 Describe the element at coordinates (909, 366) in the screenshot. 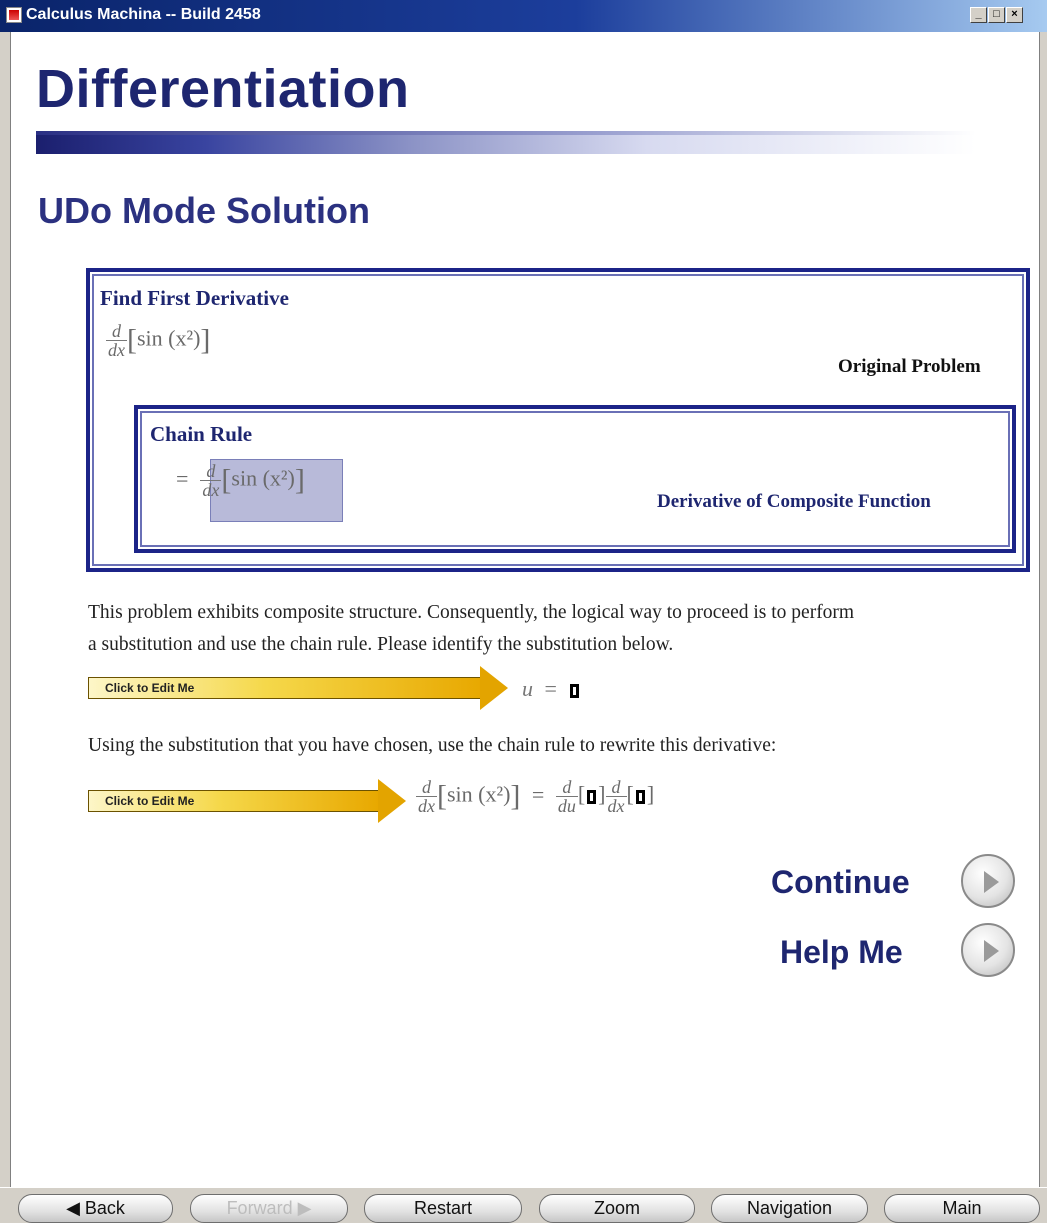

I see `original-problem-label: Original Problem` at that location.